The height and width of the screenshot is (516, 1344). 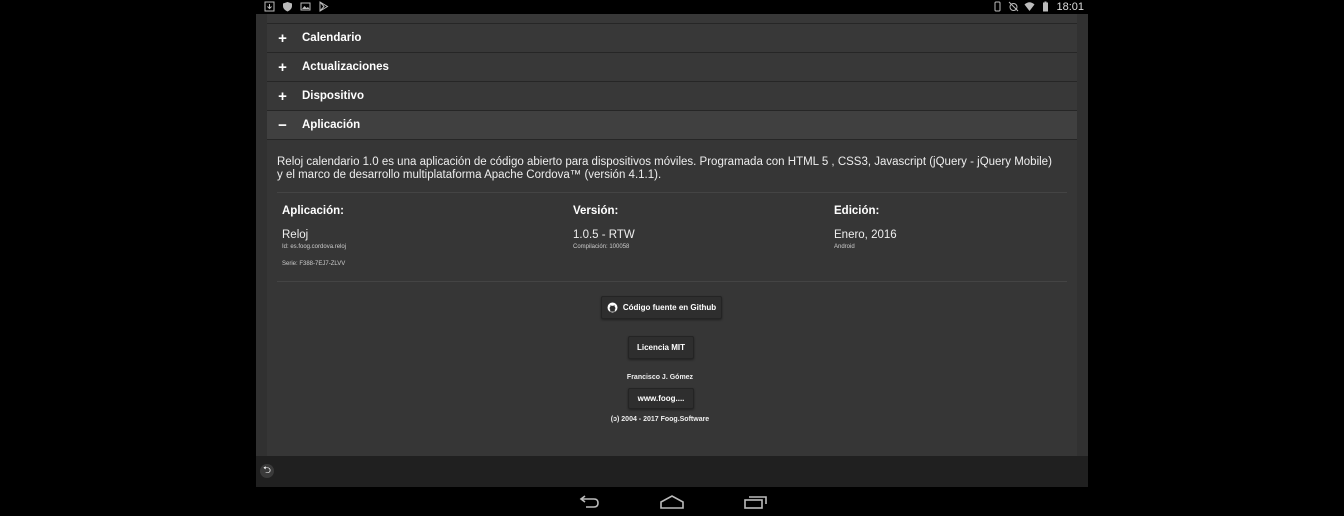 I want to click on shield-icon, so click(x=287, y=6).